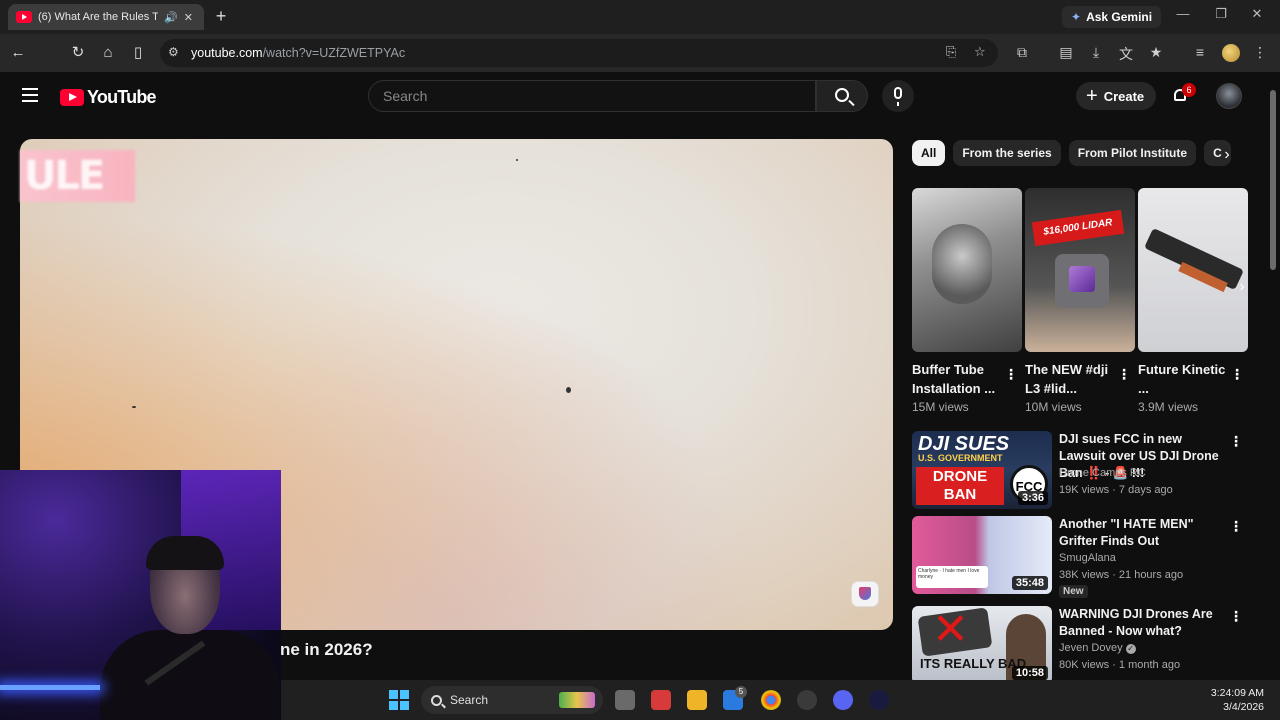  Describe the element at coordinates (1116, 96) in the screenshot. I see `create-button: + Create` at that location.